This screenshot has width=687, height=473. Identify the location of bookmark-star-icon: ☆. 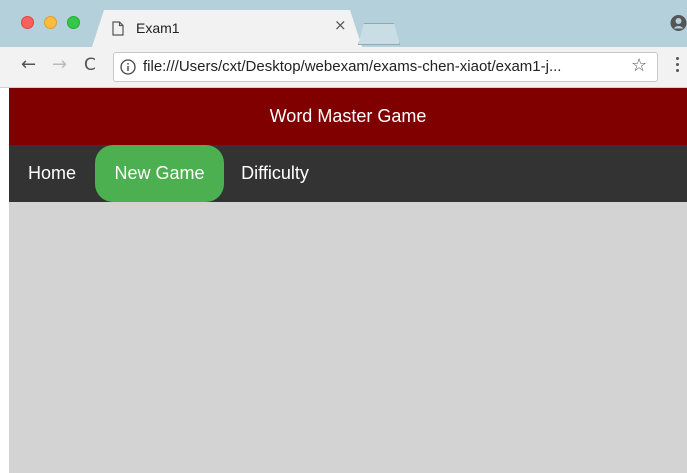
(639, 65).